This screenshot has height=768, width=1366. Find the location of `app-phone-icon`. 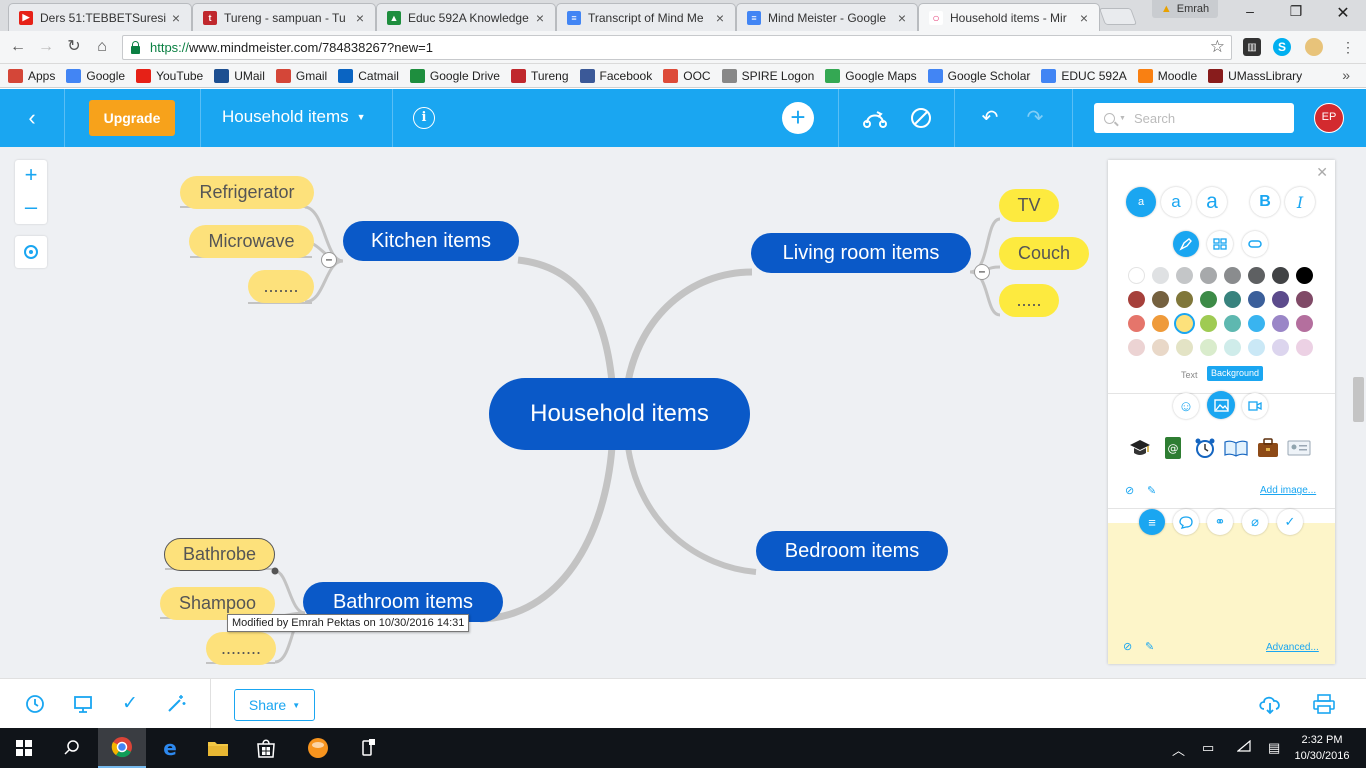

app-phone-icon is located at coordinates (368, 748).